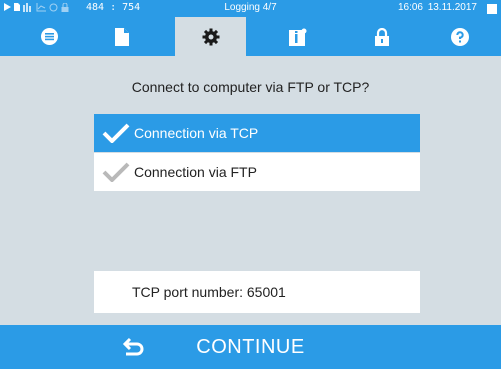 This screenshot has width=501, height=369. I want to click on info-icon, so click(297, 37).